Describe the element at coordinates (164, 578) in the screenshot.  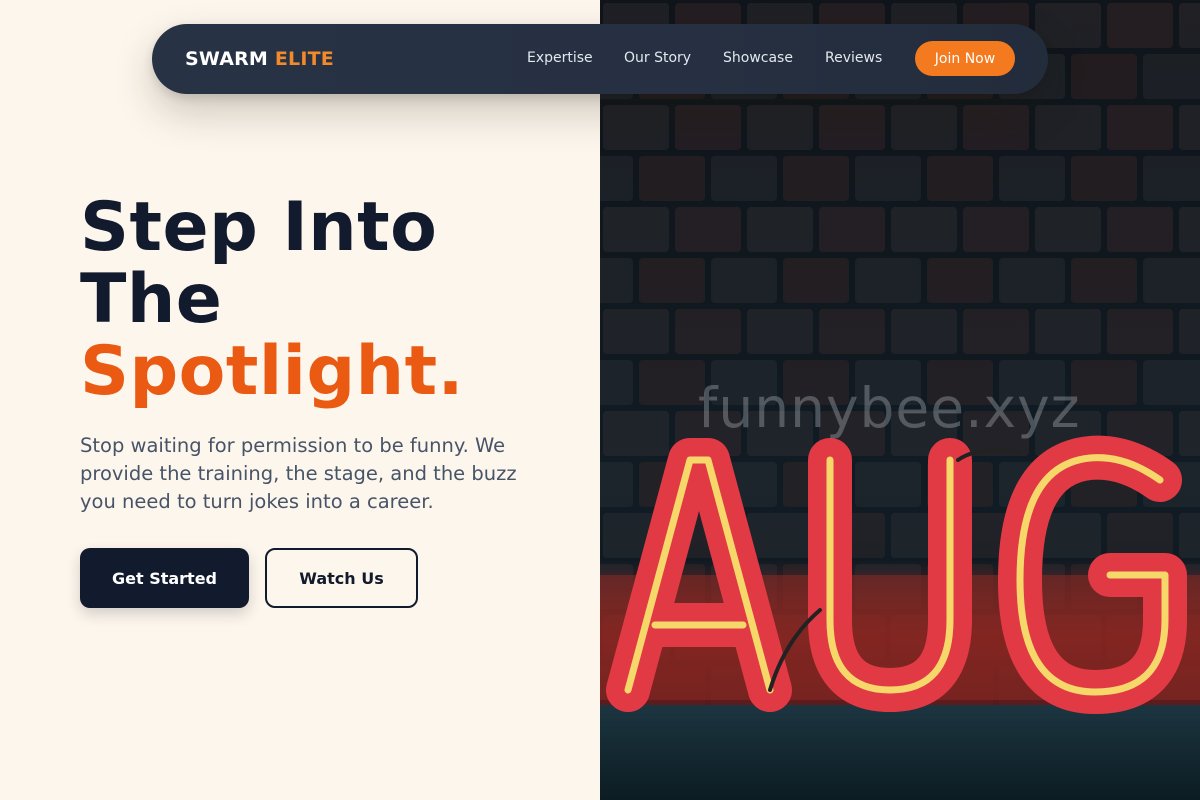
I see `get-started-button: Get Started` at that location.